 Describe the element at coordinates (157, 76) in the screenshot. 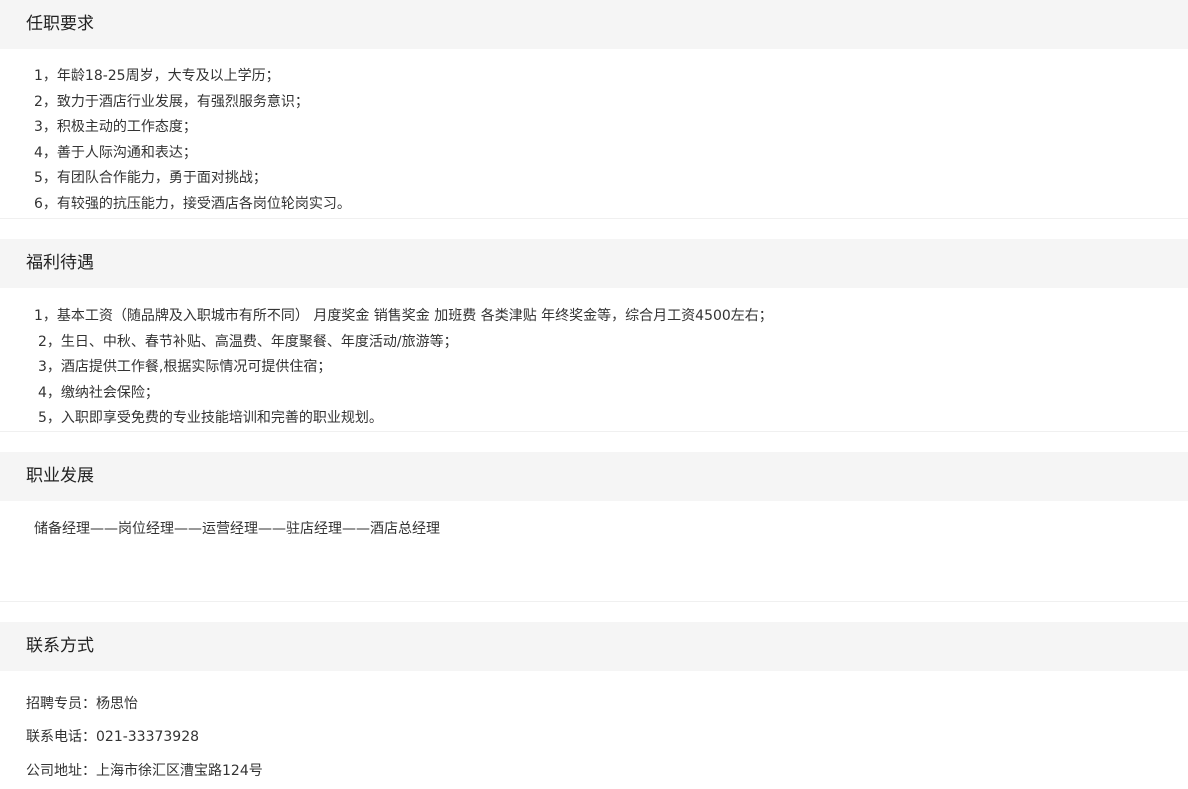

I see `list-item: 1，年龄18-25周岁，大专及以上学历；` at that location.